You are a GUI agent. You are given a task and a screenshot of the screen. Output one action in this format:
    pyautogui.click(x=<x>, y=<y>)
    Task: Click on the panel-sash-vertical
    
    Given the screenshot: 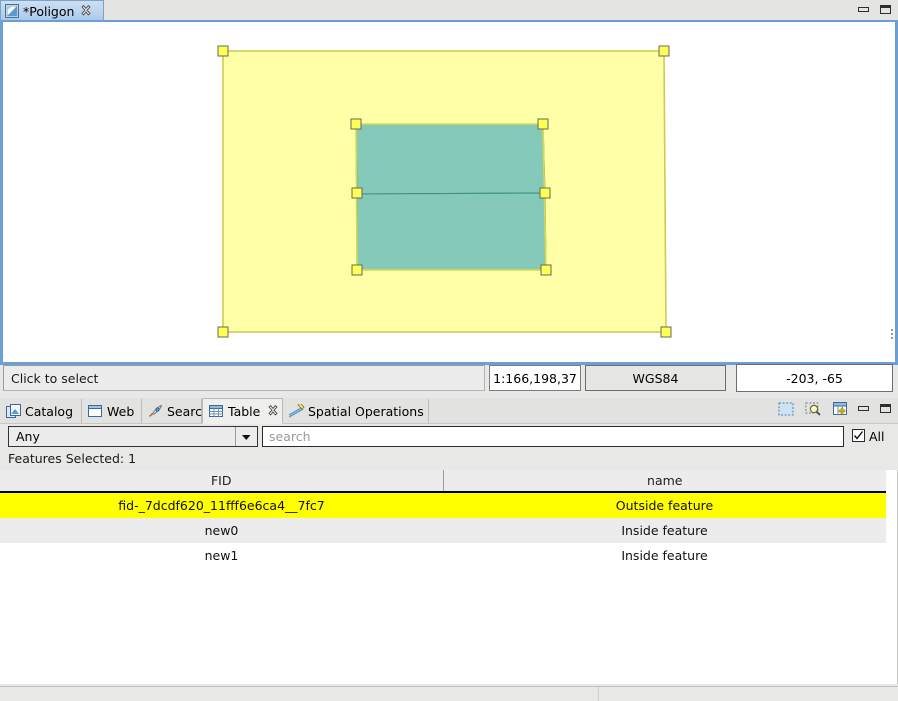 What is the action you would take?
    pyautogui.click(x=598, y=694)
    